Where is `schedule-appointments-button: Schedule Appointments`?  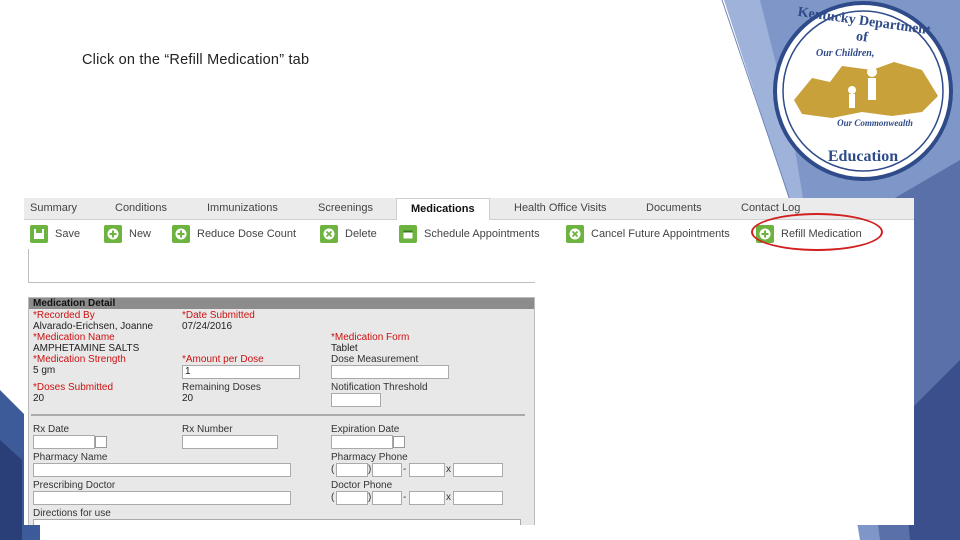
schedule-appointments-button: Schedule Appointments is located at coordinates (469, 234).